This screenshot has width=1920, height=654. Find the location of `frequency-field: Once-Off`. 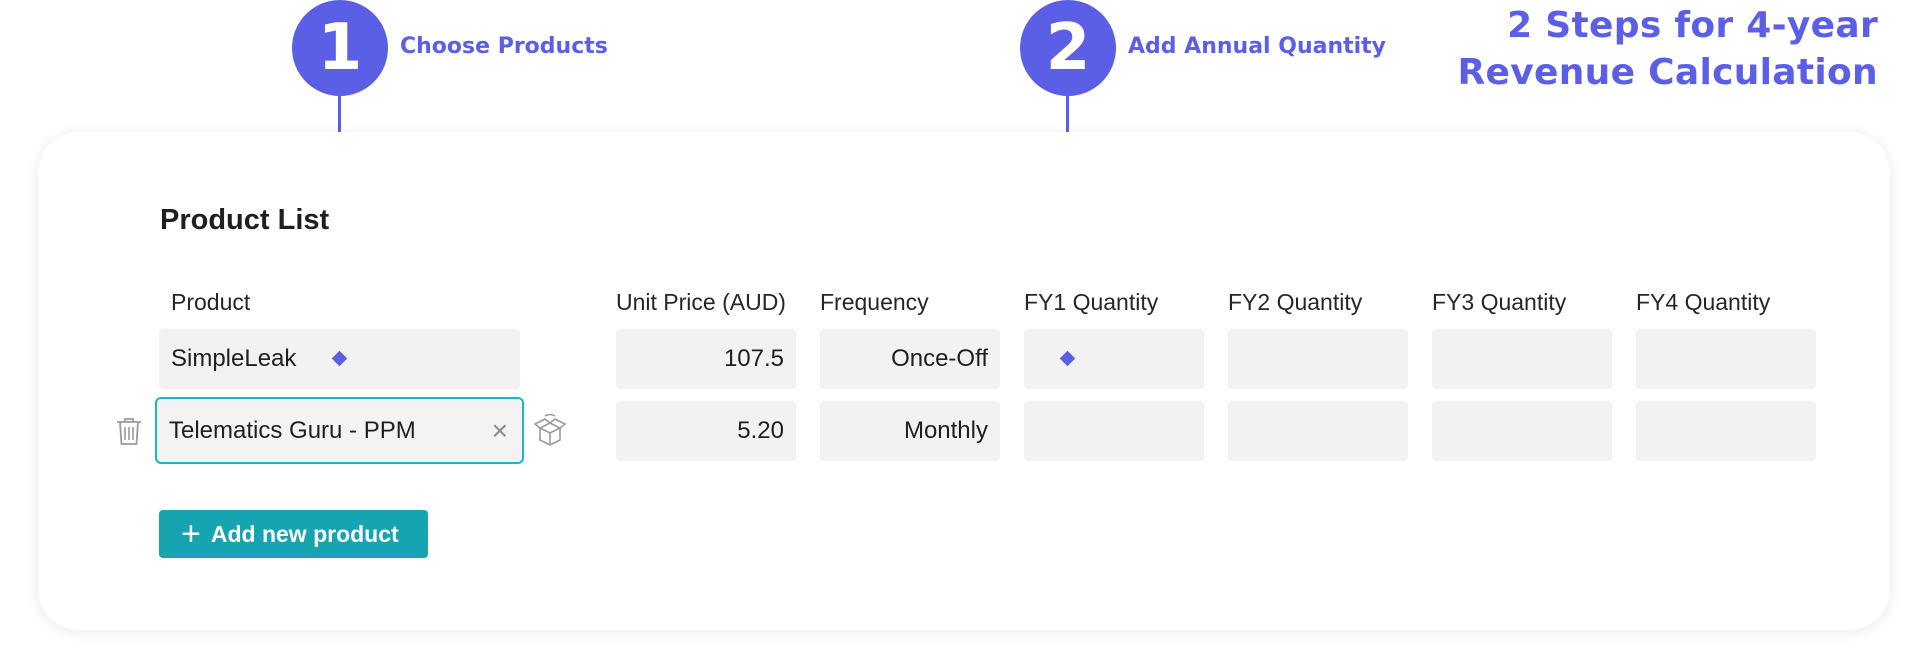

frequency-field: Once-Off is located at coordinates (910, 359).